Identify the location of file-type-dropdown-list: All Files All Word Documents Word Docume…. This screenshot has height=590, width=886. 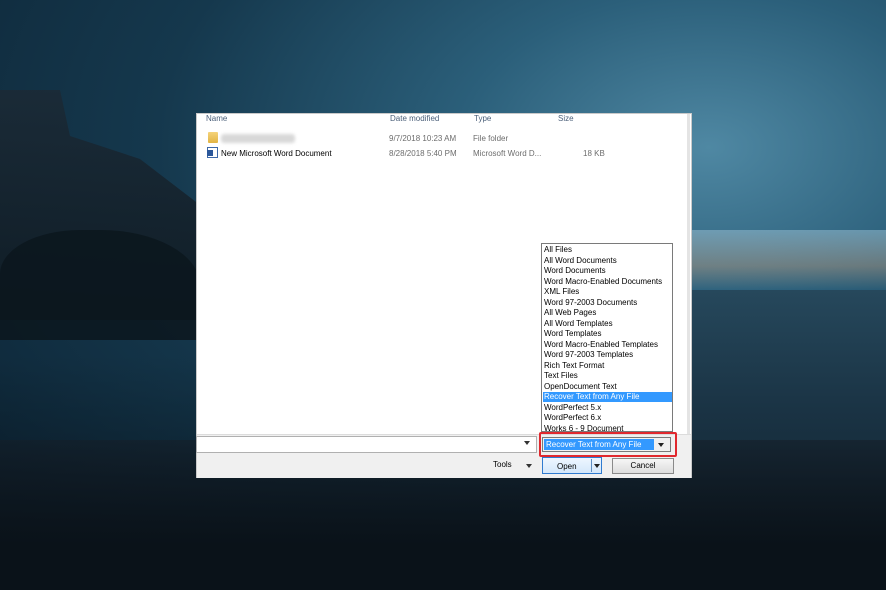
(607, 337).